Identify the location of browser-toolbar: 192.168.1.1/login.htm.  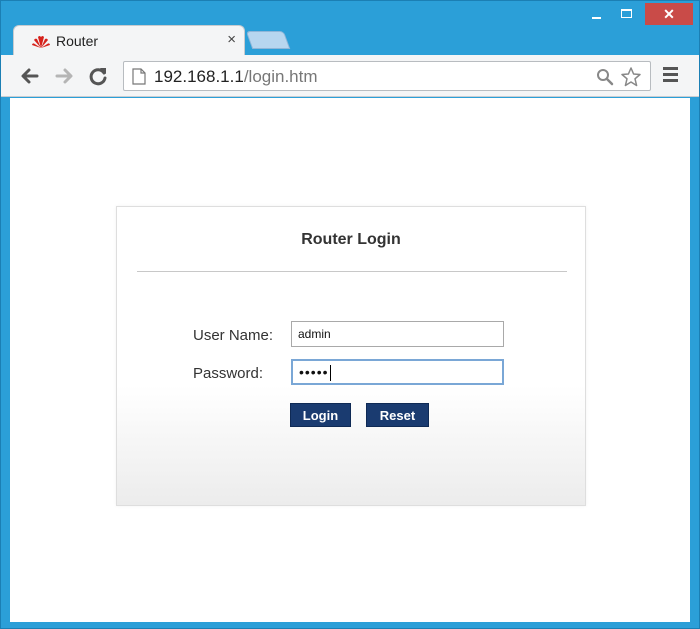
(350, 76).